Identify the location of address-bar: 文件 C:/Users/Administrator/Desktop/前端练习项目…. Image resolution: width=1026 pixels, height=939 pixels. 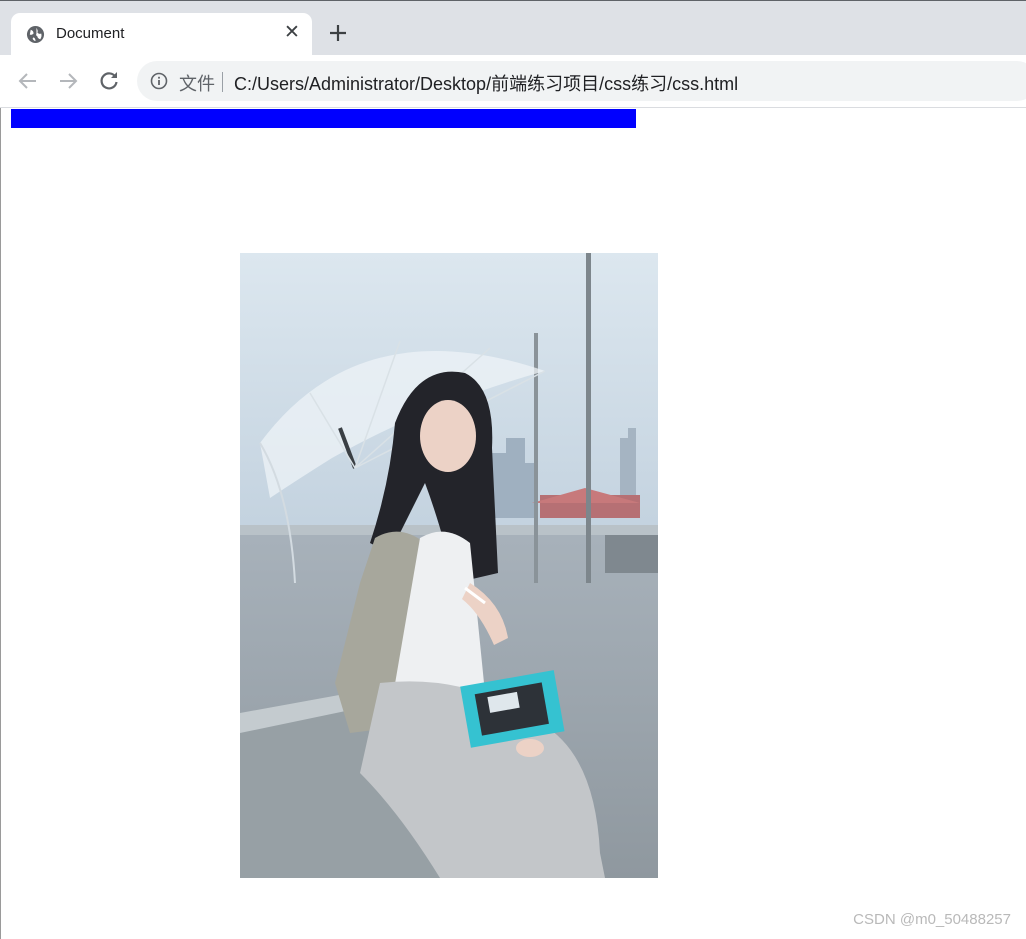
(581, 81).